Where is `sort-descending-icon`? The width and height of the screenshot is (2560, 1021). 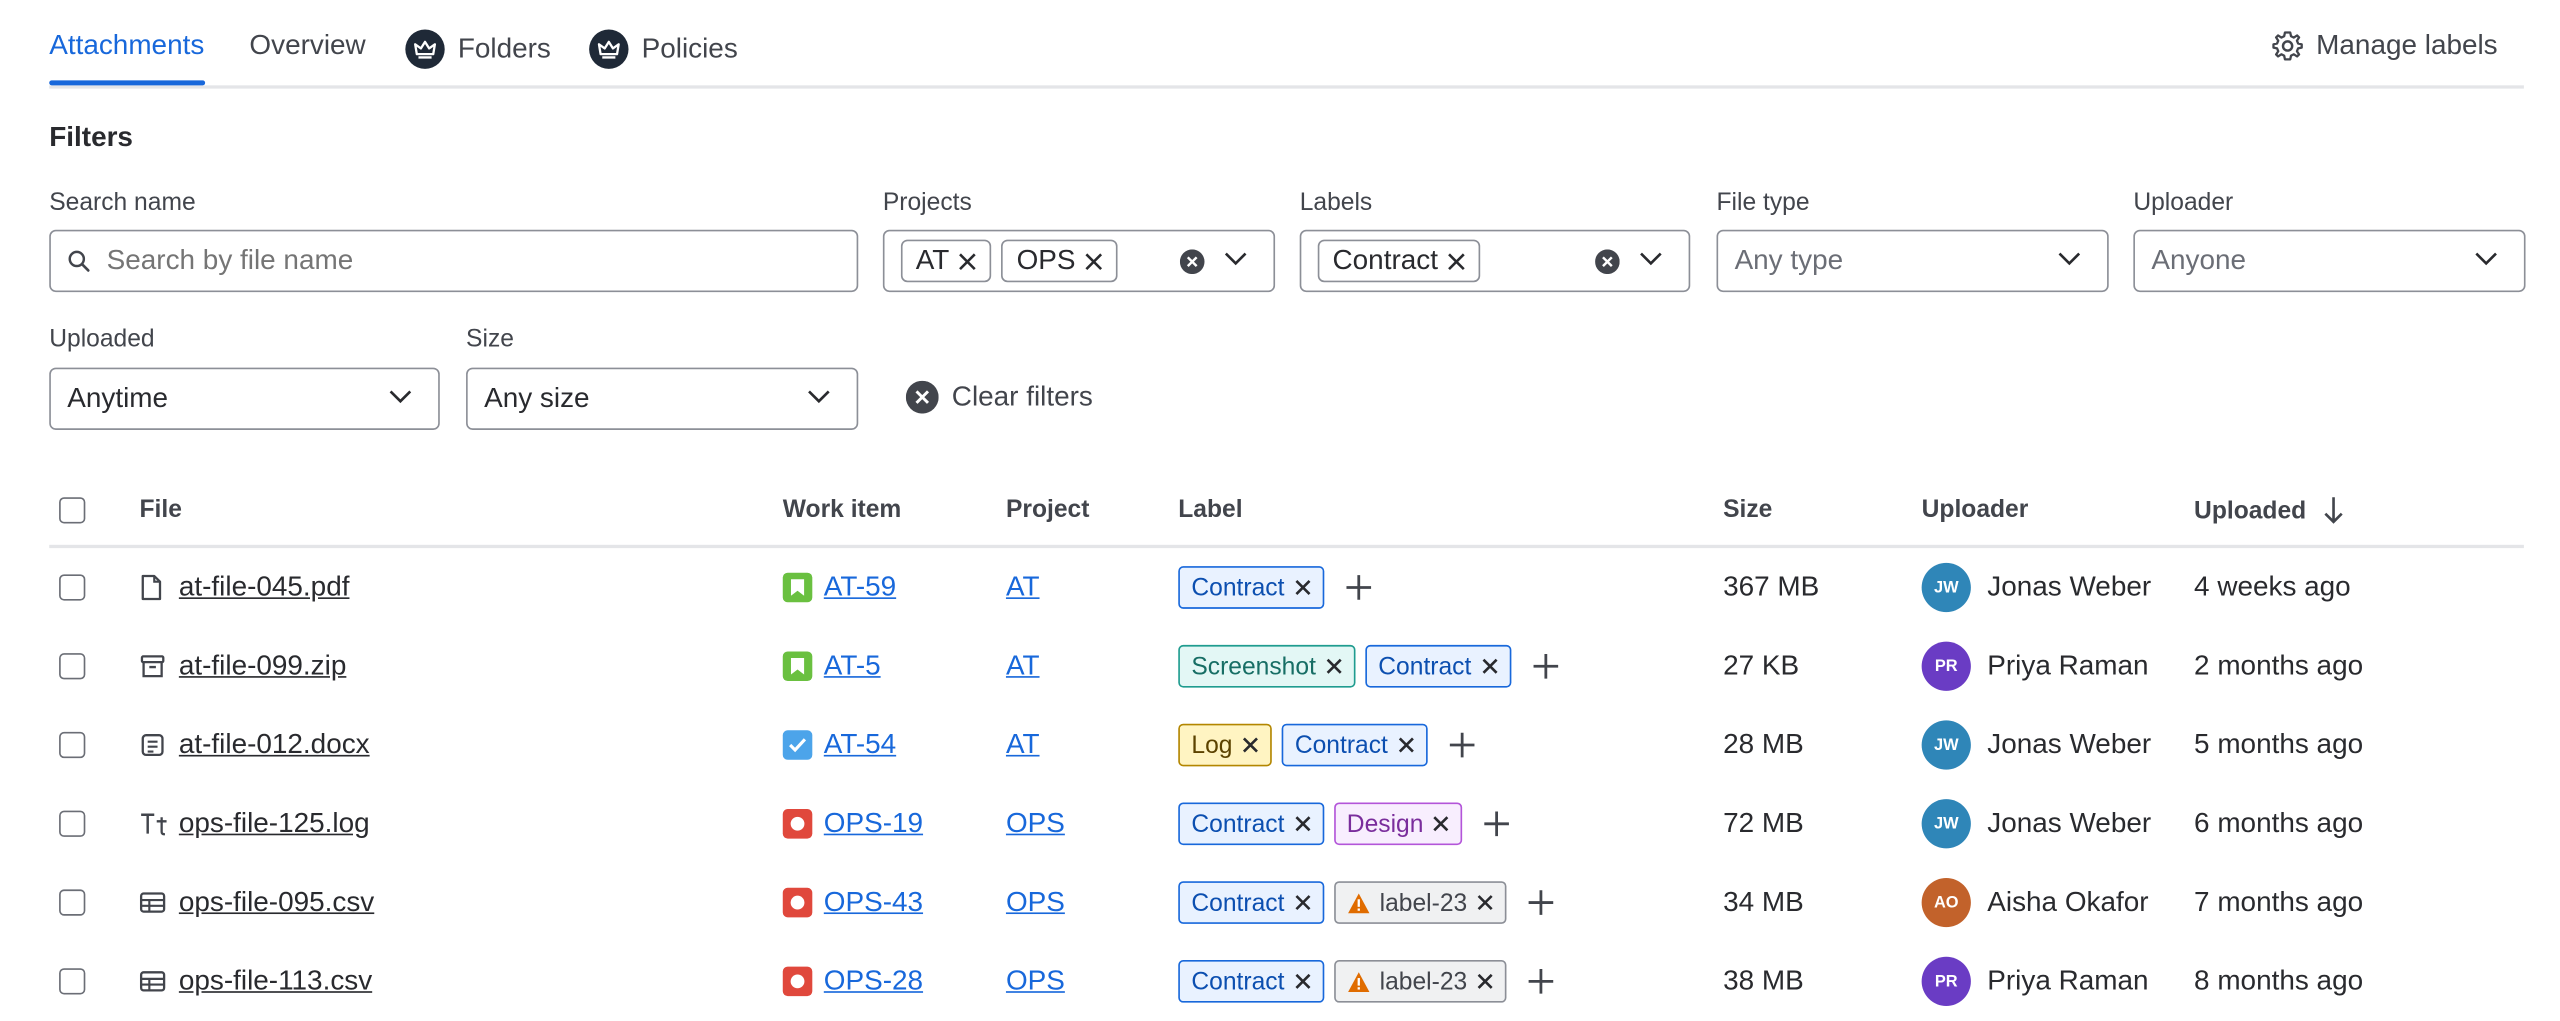 sort-descending-icon is located at coordinates (2334, 511).